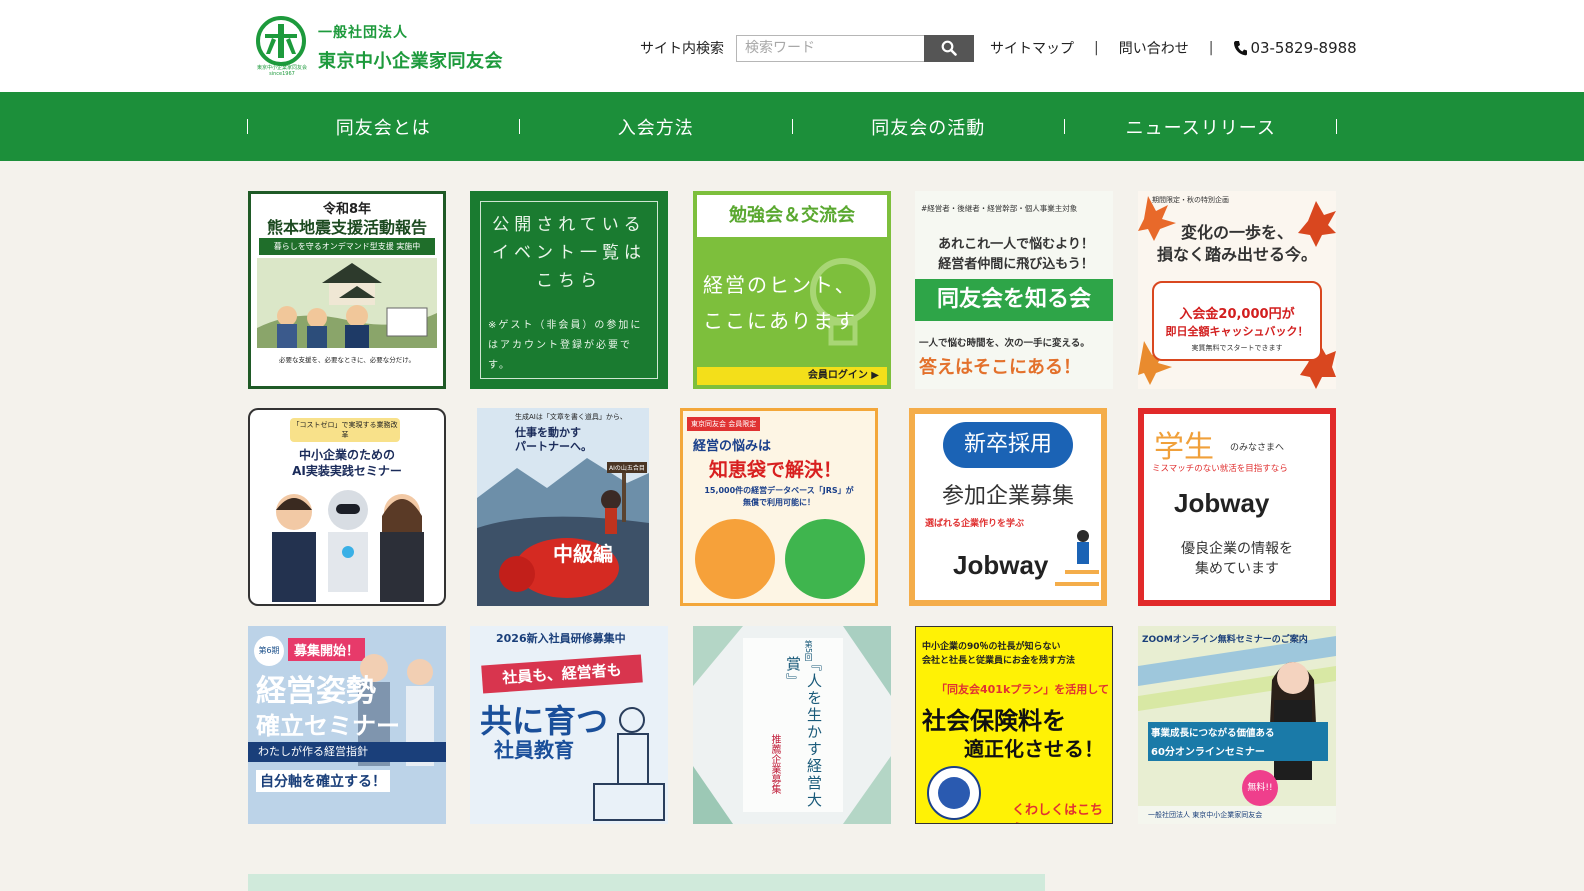 The height and width of the screenshot is (891, 1584). What do you see at coordinates (682, 49) in the screenshot?
I see `search-label: サイト内検索` at bounding box center [682, 49].